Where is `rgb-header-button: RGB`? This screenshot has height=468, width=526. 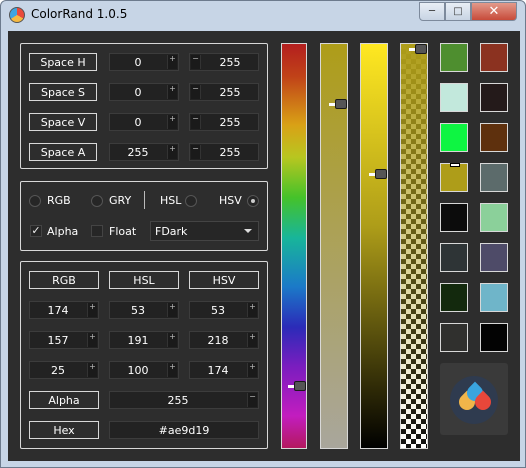 rgb-header-button: RGB is located at coordinates (64, 280).